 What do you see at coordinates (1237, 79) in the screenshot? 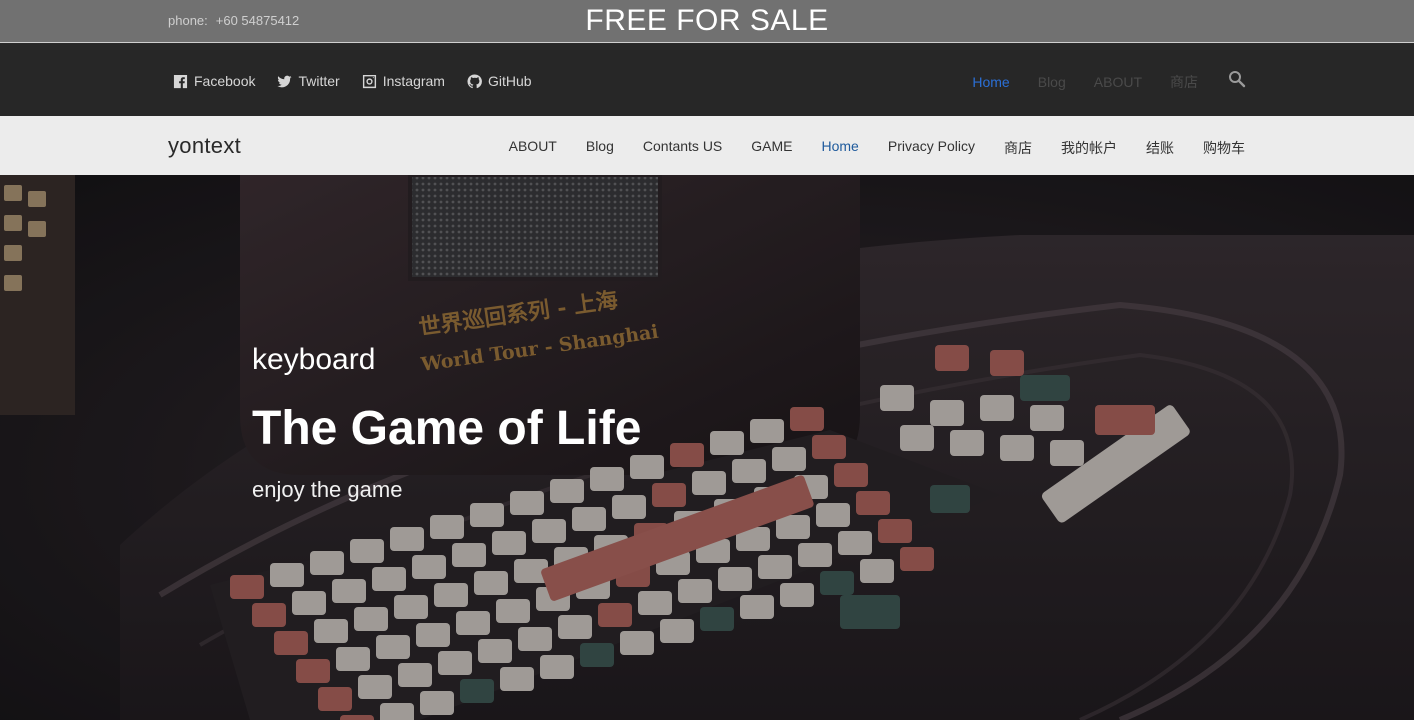
I see `search-icon` at bounding box center [1237, 79].